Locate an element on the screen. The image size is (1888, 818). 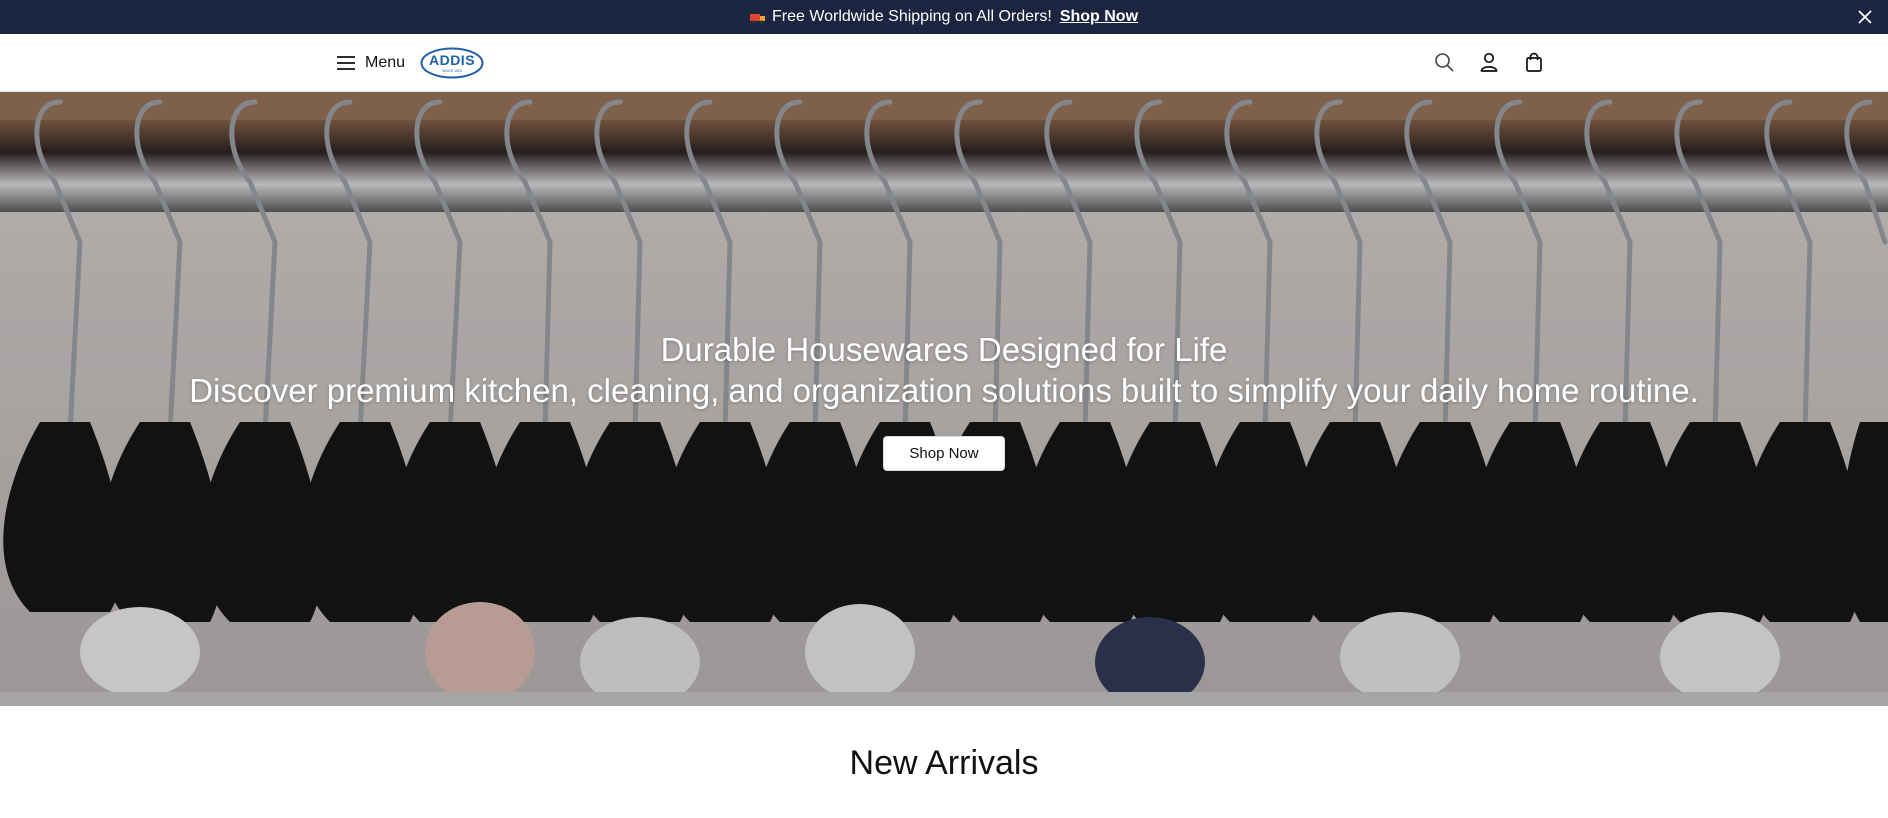
brand-logo: ADDIS SINCE 1903 is located at coordinates (452, 63).